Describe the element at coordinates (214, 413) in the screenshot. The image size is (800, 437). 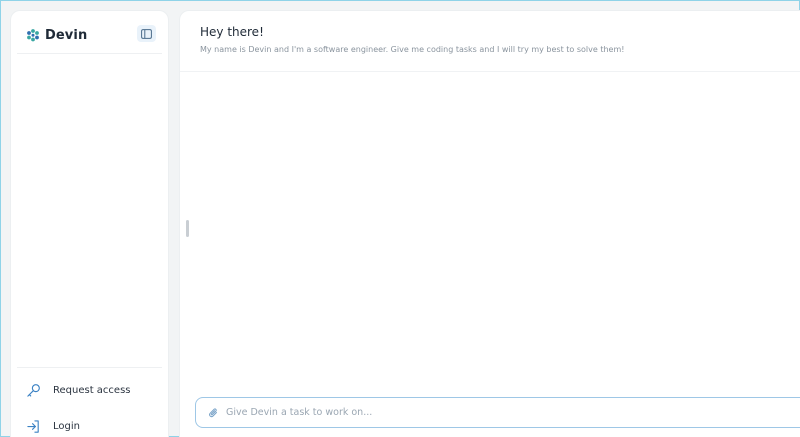
I see `paperclip-icon` at that location.